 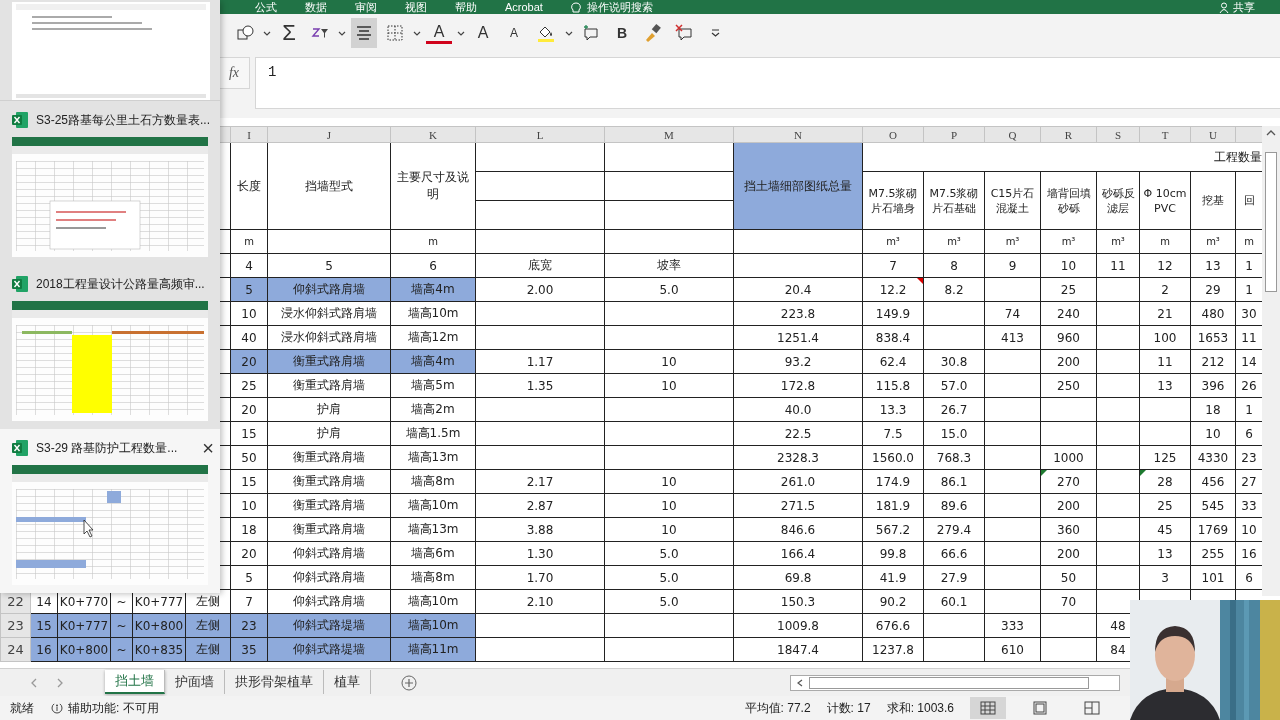 What do you see at coordinates (1213, 457) in the screenshot?
I see `table-cell: 4330` at bounding box center [1213, 457].